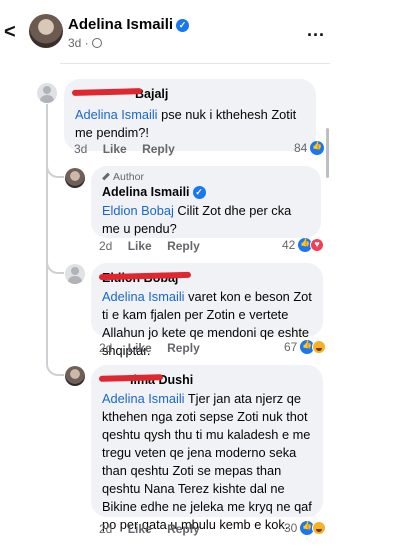 This screenshot has width=417, height=559. I want to click on comment-author: Eldion Bobaj, so click(205, 278).